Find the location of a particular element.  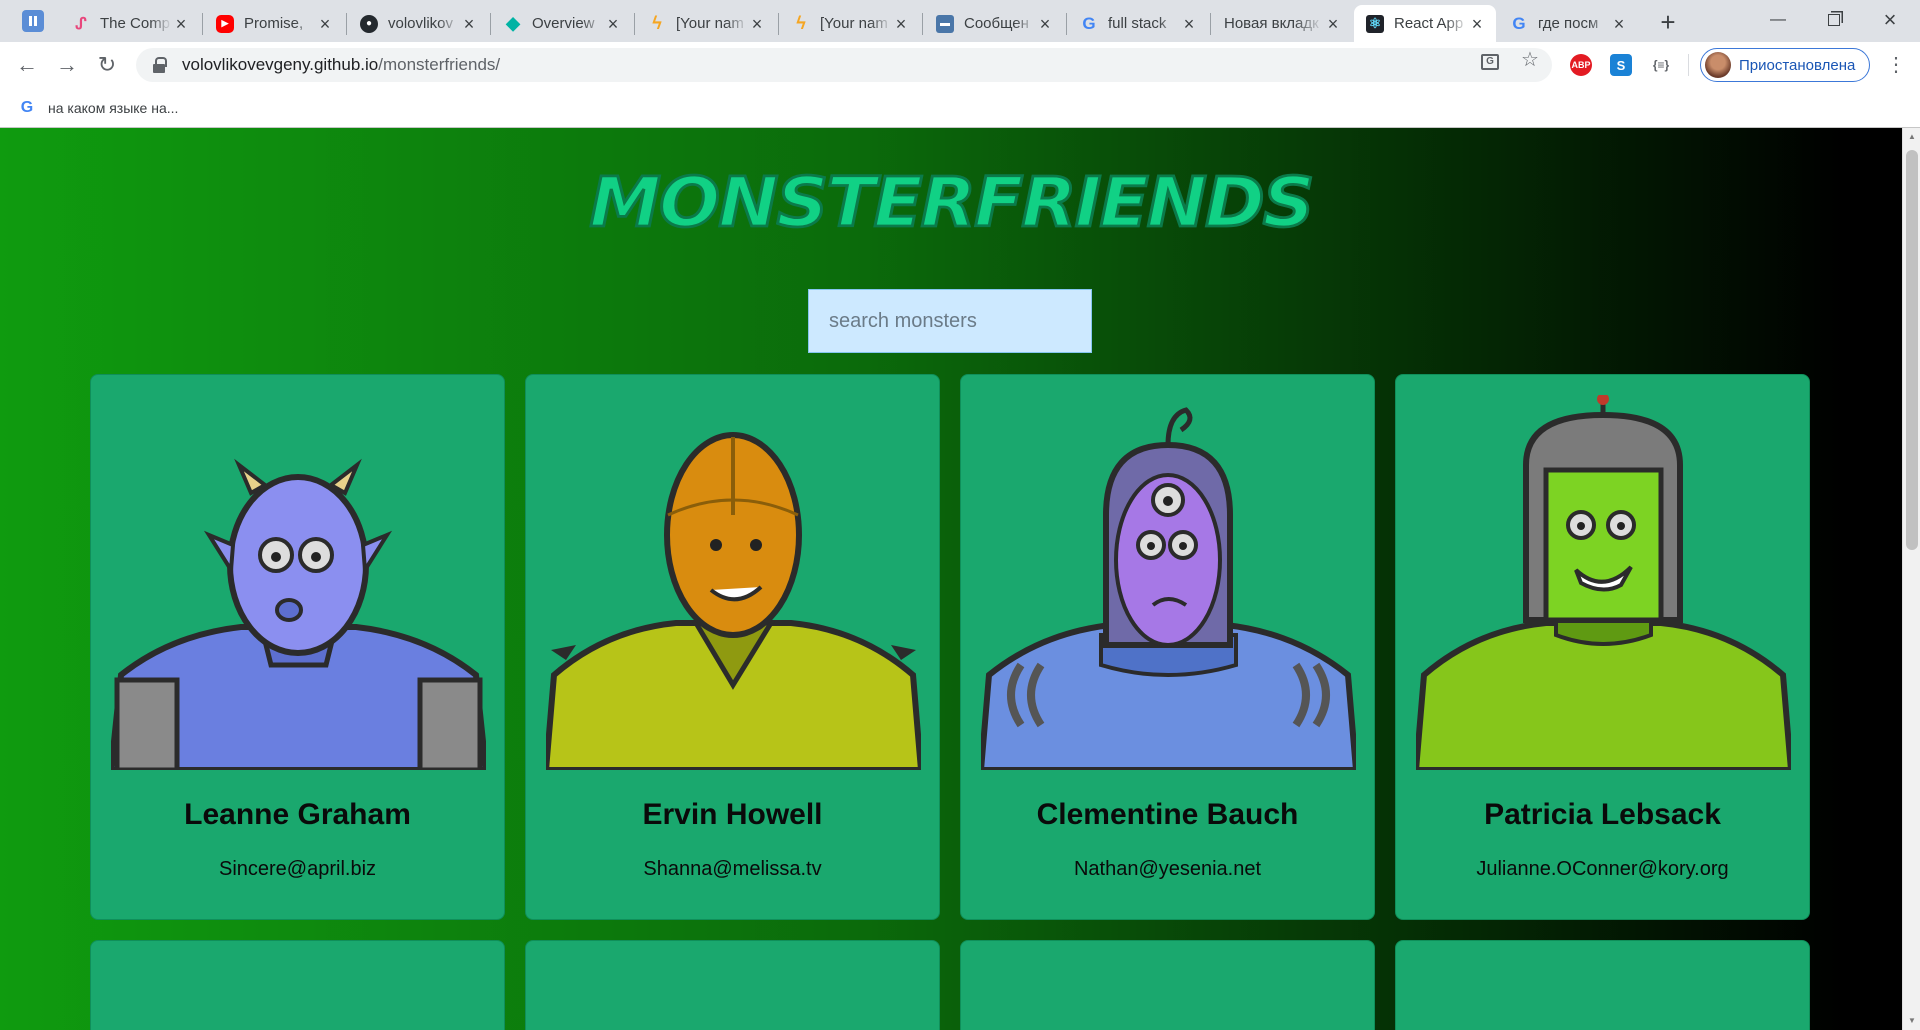

tab-2: ▶ Promise, × is located at coordinates (274, 23).